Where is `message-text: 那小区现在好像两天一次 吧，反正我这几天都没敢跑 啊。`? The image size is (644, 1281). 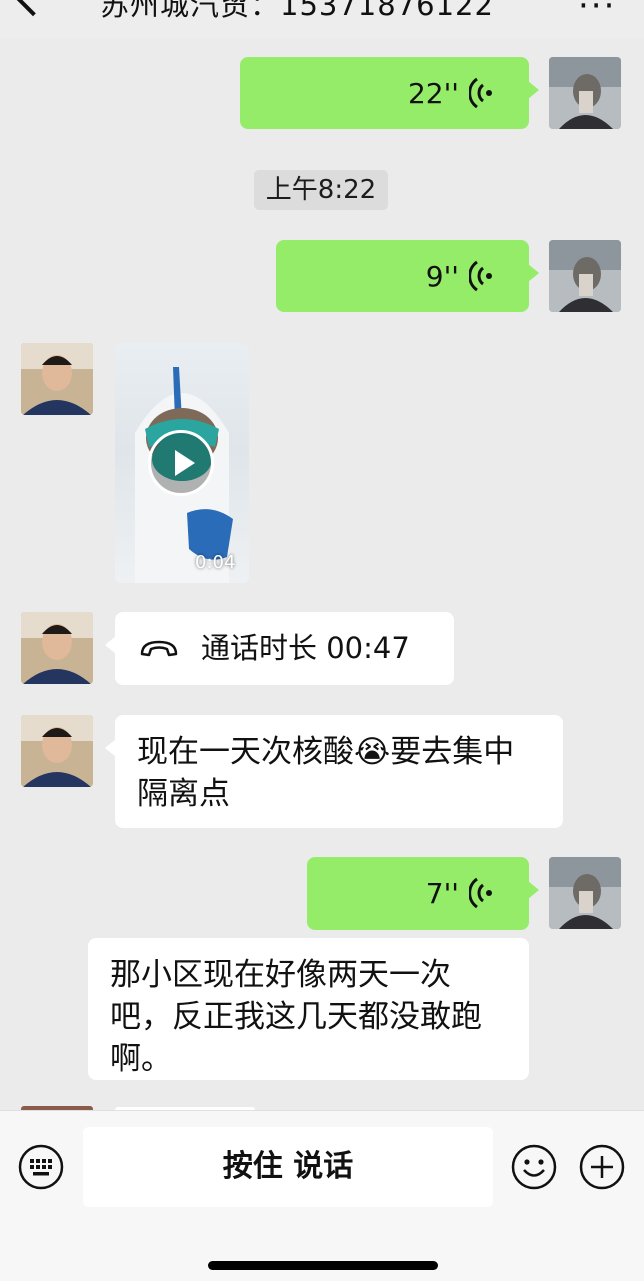 message-text: 那小区现在好像两天一次 吧，反正我这几天都没敢跑 啊。 is located at coordinates (296, 1017).